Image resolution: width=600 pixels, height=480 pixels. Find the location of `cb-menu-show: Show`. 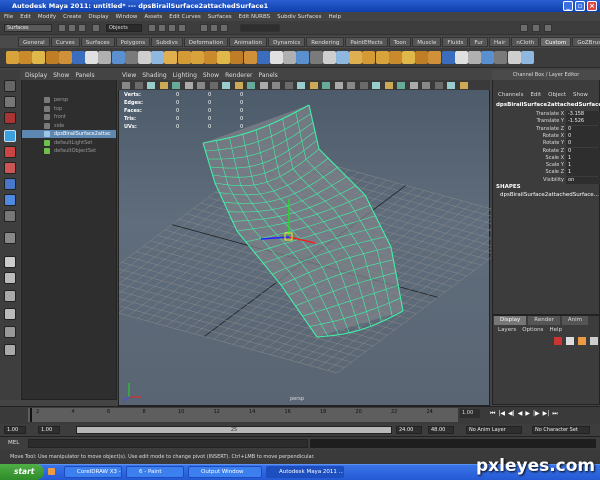

cb-menu-show: Show is located at coordinates (580, 96).